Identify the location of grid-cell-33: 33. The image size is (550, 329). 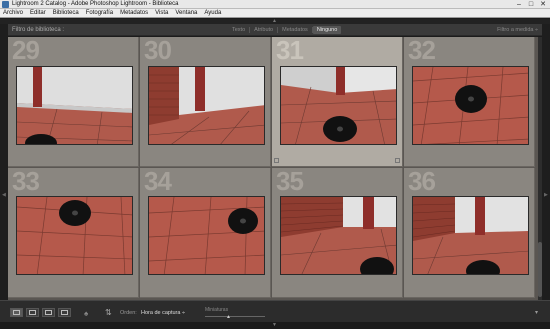
(73, 233).